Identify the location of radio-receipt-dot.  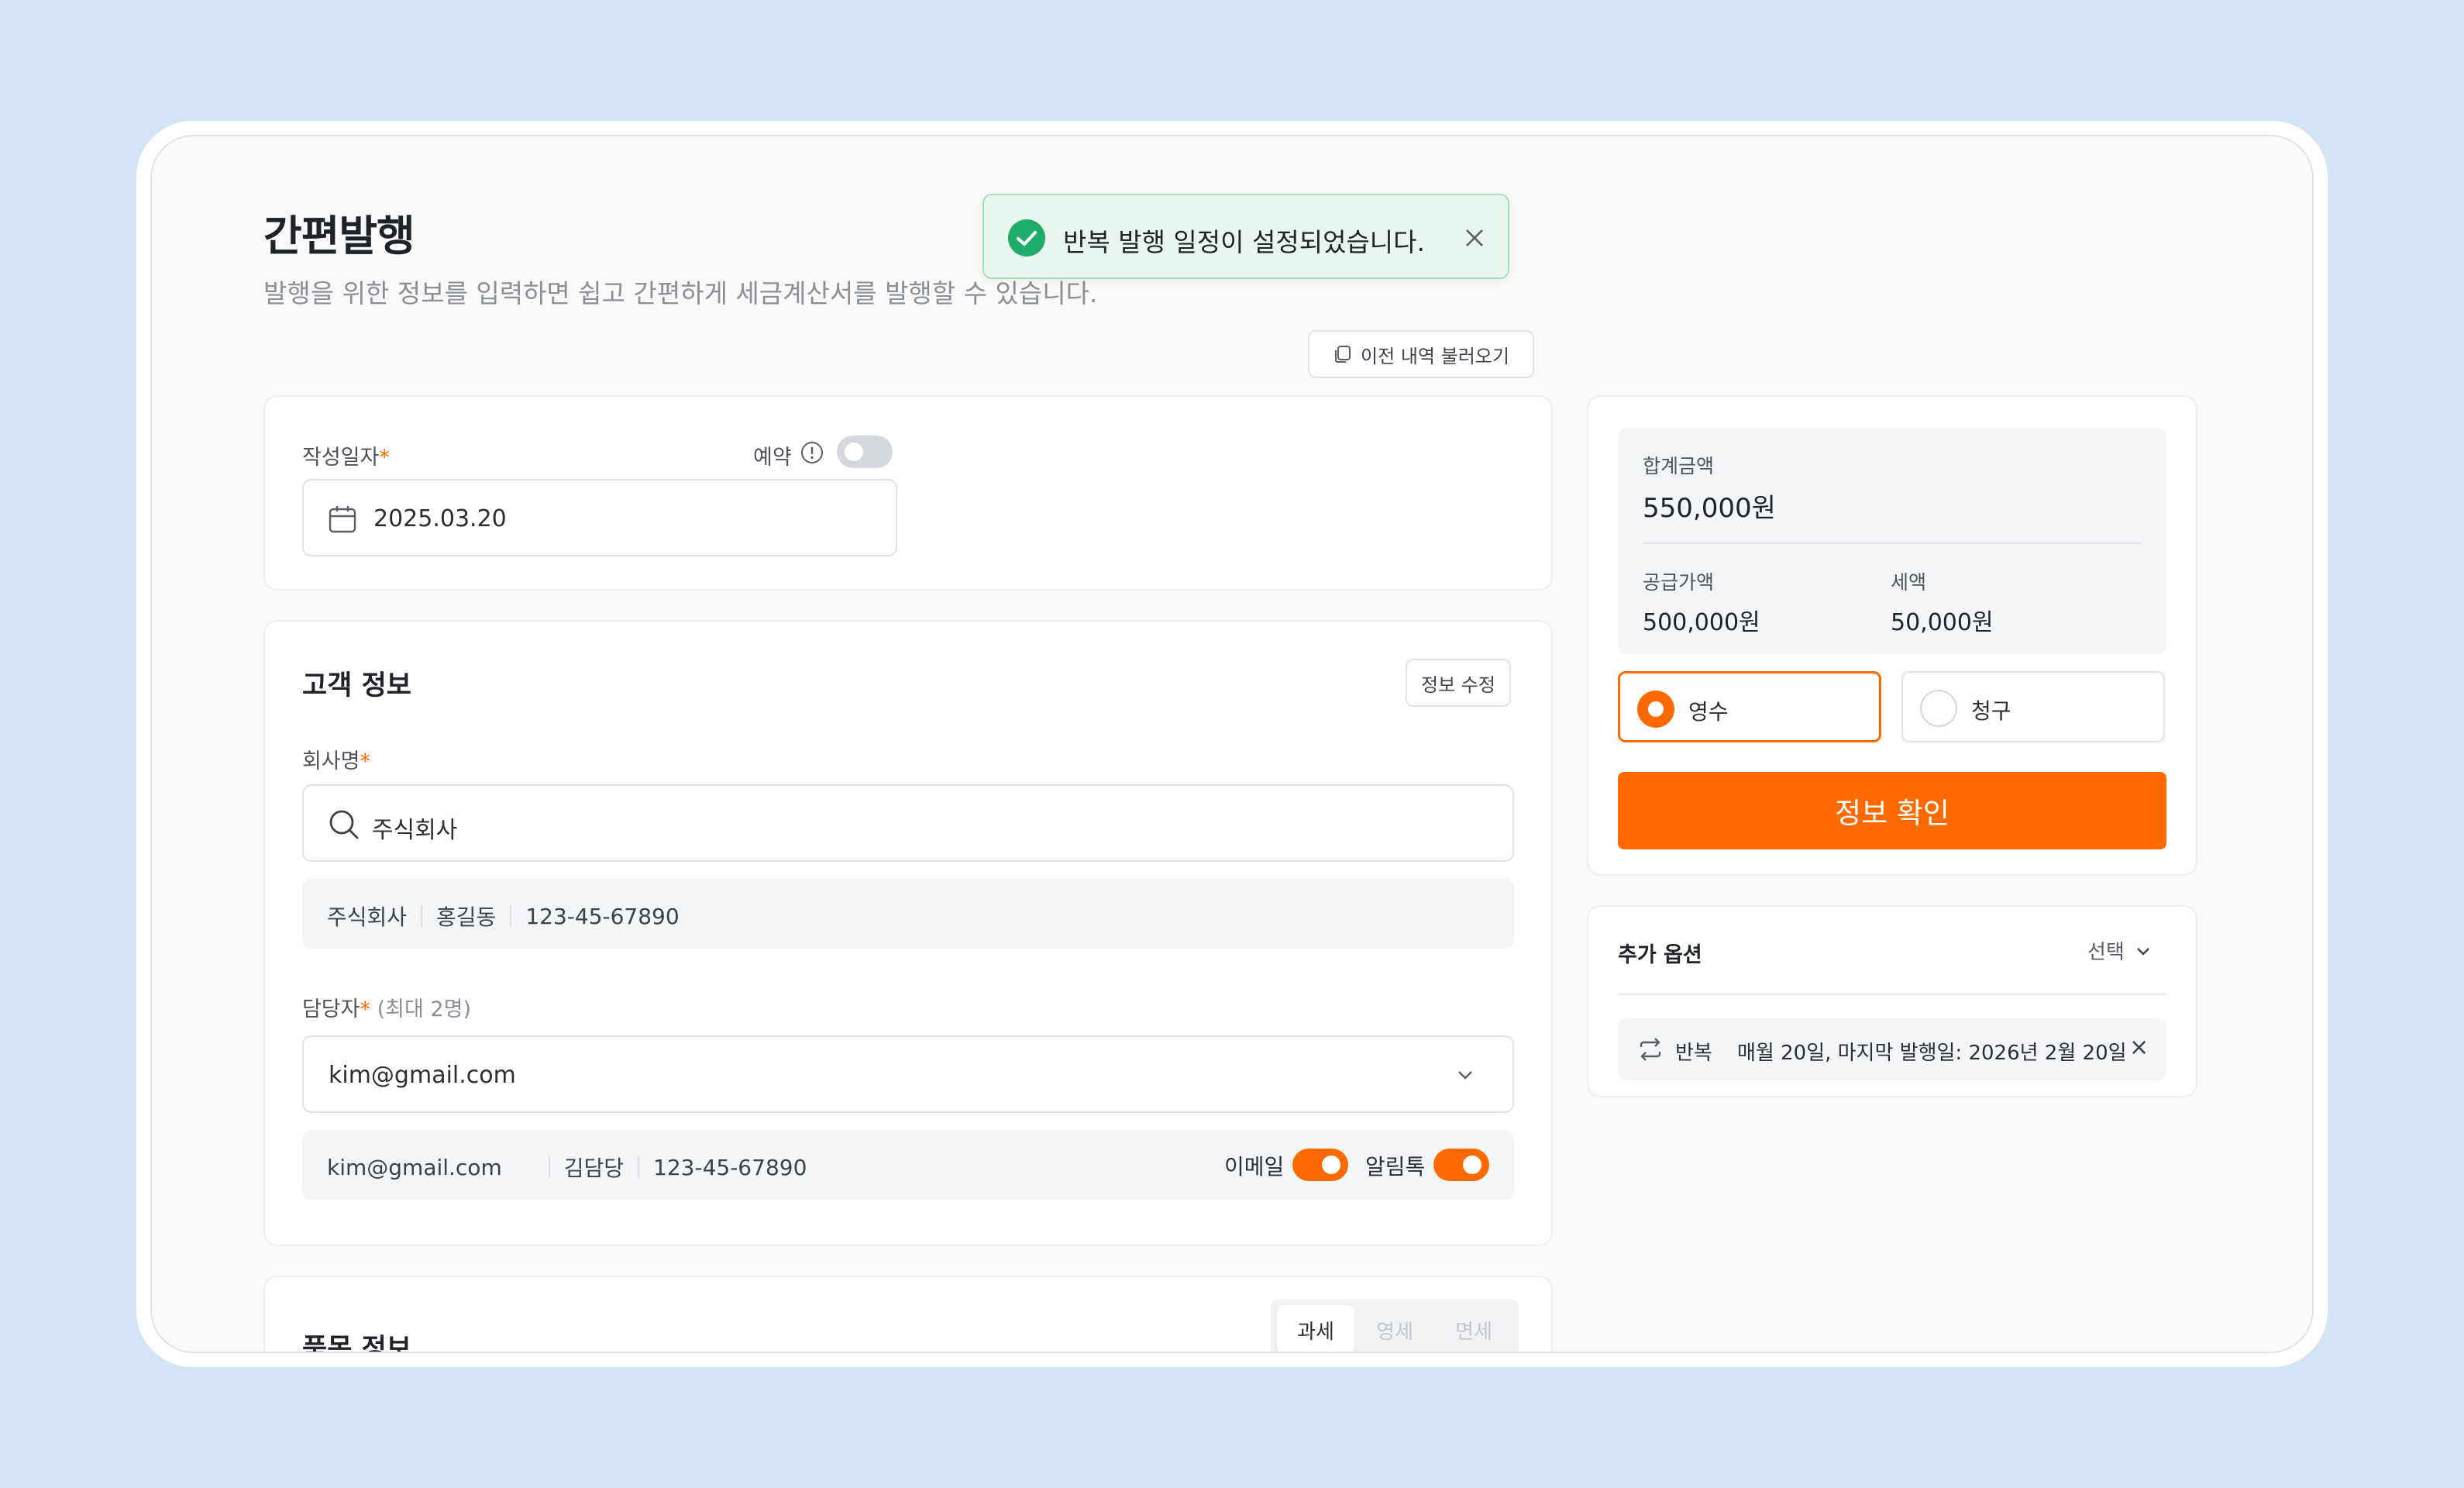
(1655, 709).